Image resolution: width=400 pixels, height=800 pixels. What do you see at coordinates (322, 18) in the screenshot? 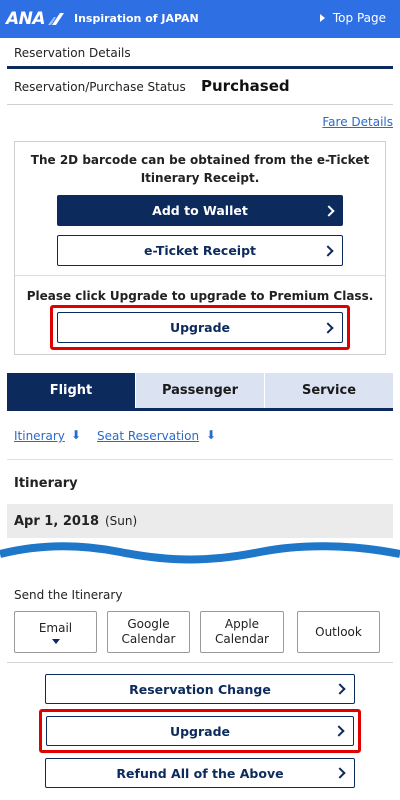
I see `triangle-right-icon` at bounding box center [322, 18].